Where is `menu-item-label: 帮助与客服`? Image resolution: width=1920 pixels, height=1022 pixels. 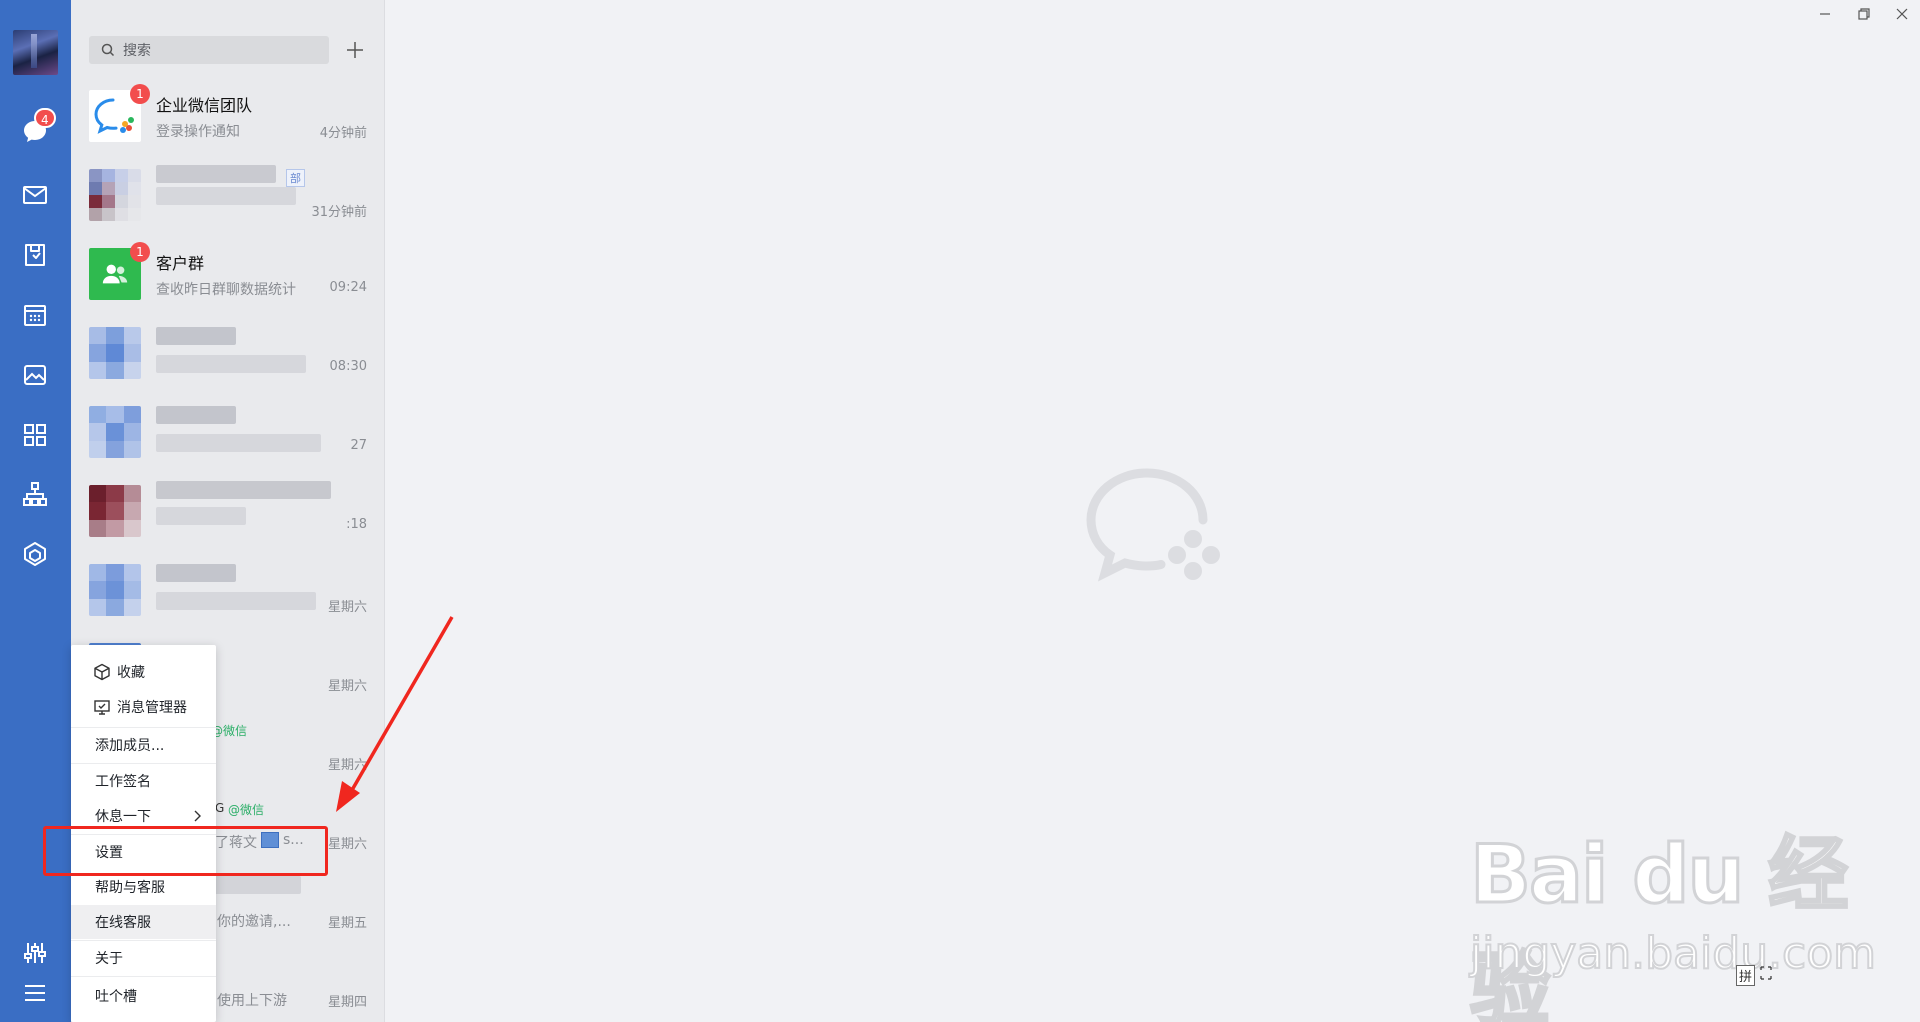
menu-item-label: 帮助与客服 is located at coordinates (130, 888).